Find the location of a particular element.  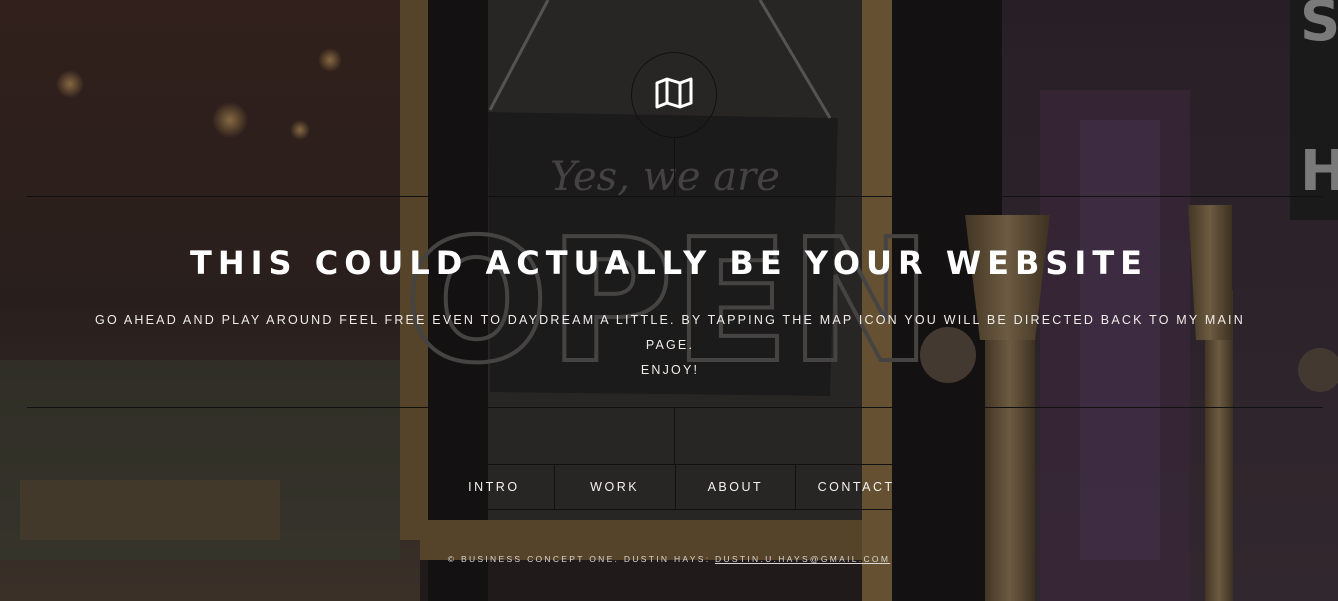

footer-email-link: DUSTIN.U.HAYS@GMAIL.COM is located at coordinates (802, 559).